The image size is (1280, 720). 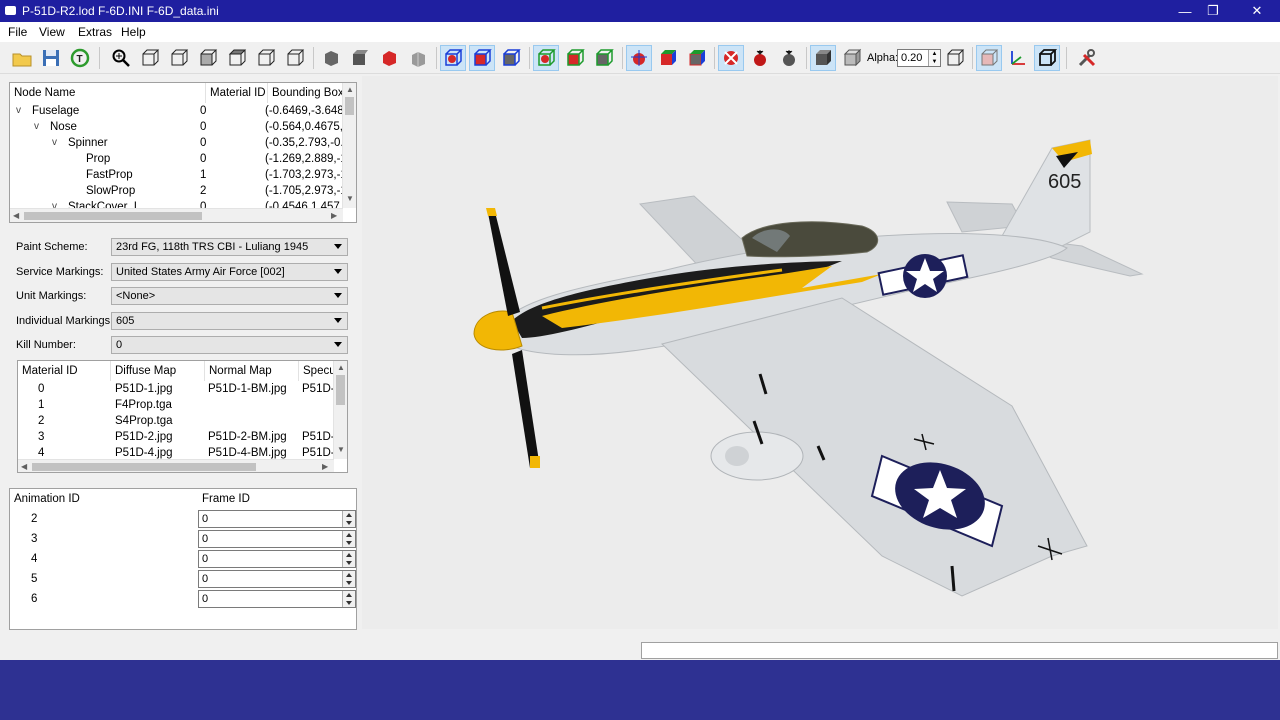 I want to click on tree-node-name: Nose, so click(x=63, y=127).